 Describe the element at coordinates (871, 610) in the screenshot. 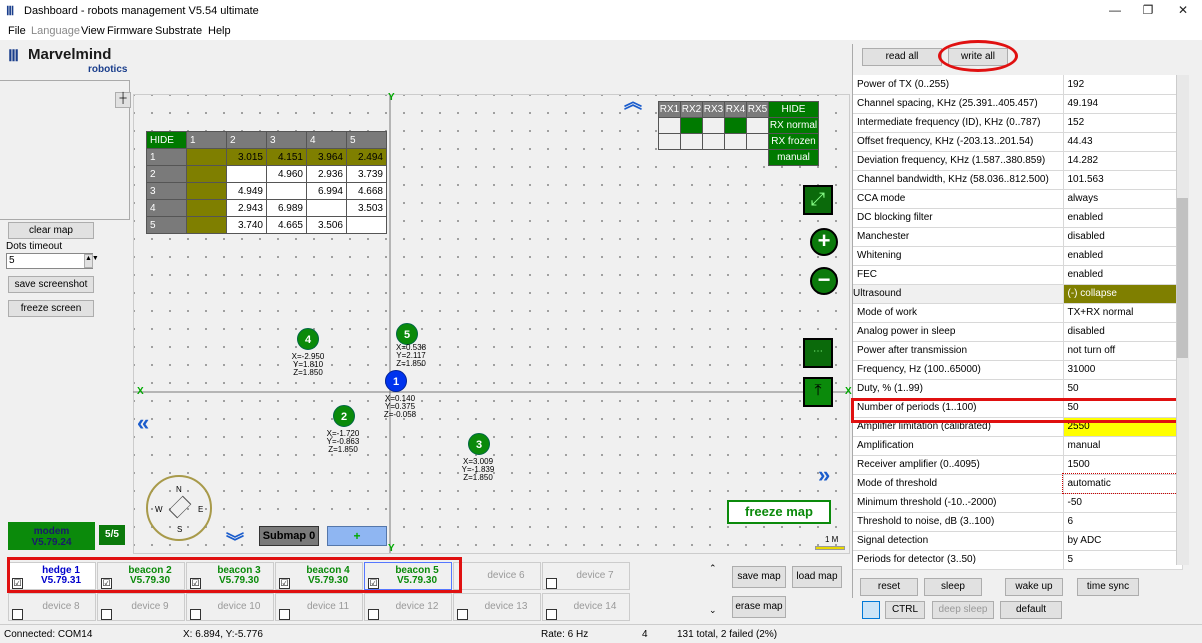

I see `ctrl-indicator` at that location.